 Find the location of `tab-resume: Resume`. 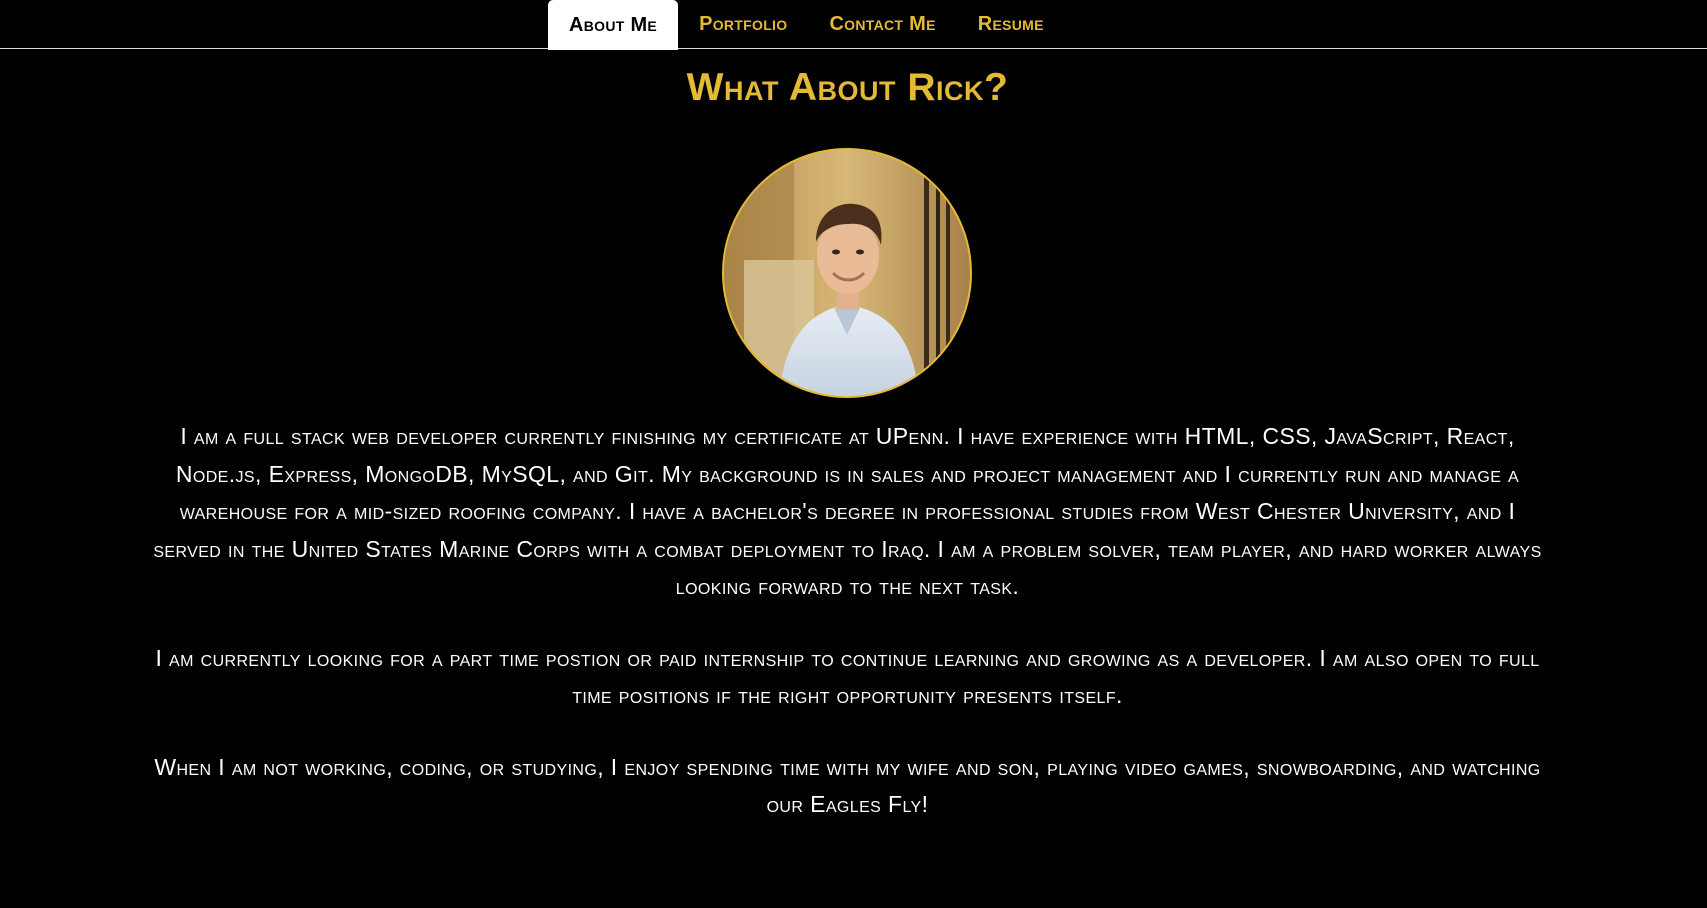

tab-resume: Resume is located at coordinates (1011, 24).